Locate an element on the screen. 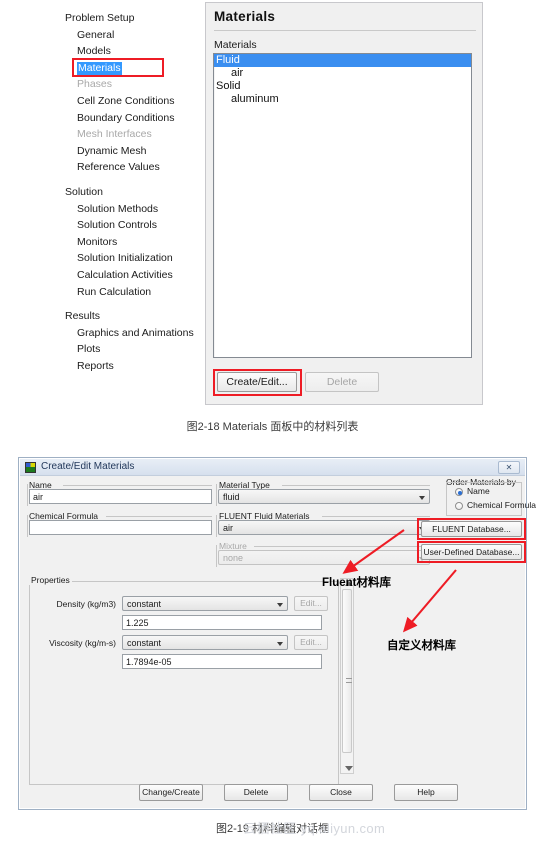  sidebar-item-calculation-activities: Calculation Activities is located at coordinates (132, 275).